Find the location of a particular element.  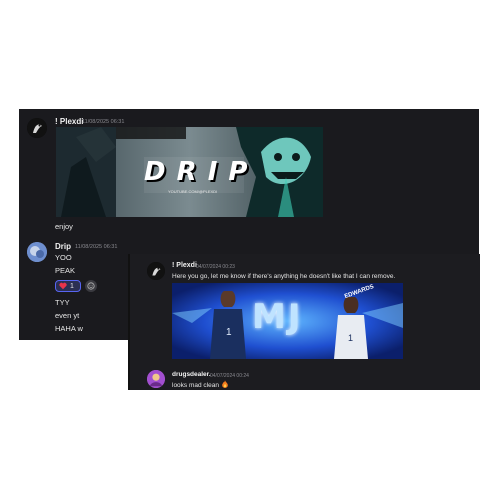

message-text: HAHA w is located at coordinates (69, 328).